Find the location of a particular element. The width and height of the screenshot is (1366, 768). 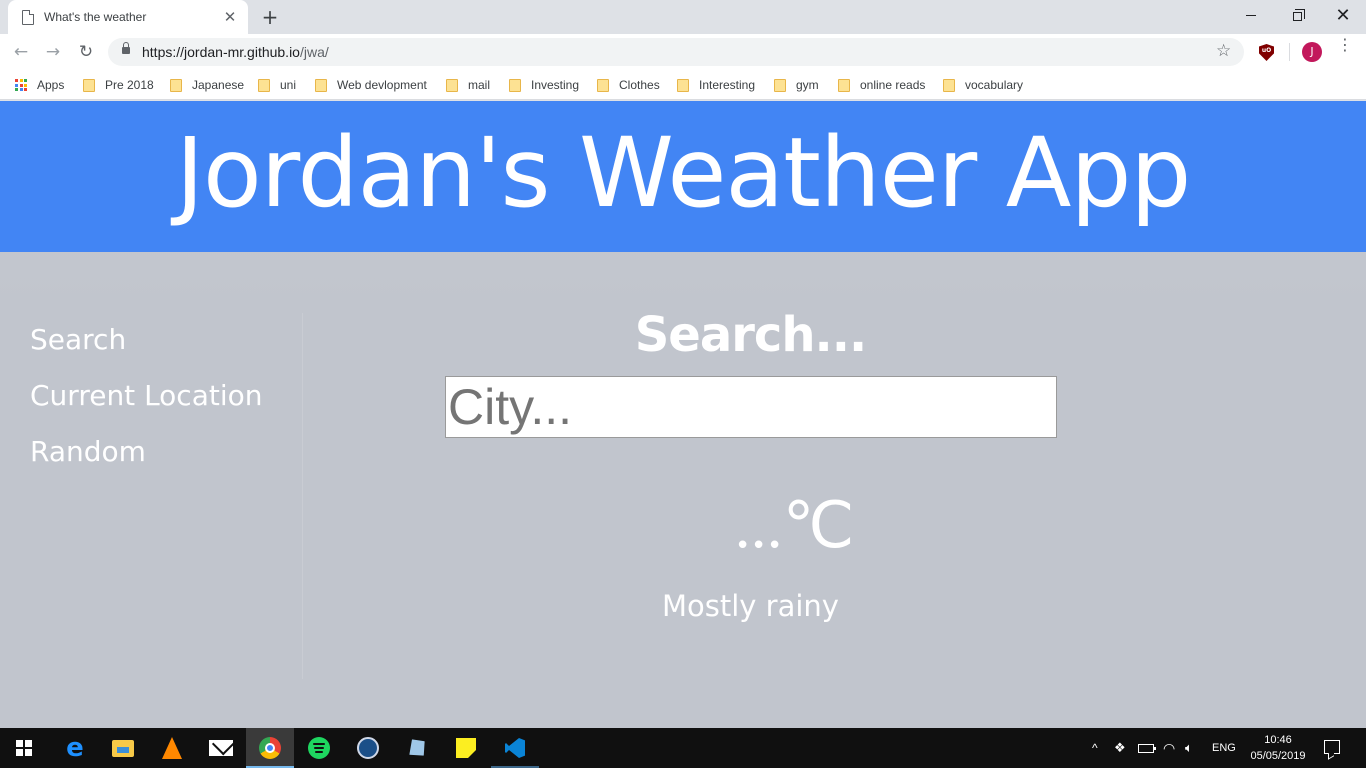

profile-avatar: J is located at coordinates (1312, 52).